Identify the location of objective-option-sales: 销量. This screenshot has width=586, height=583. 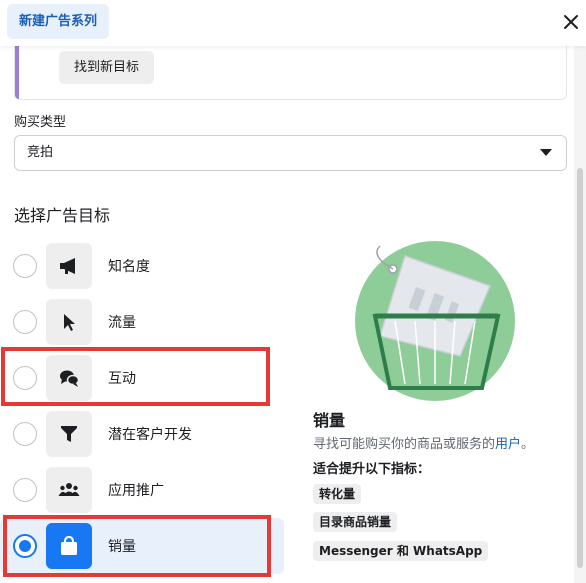
(142, 546).